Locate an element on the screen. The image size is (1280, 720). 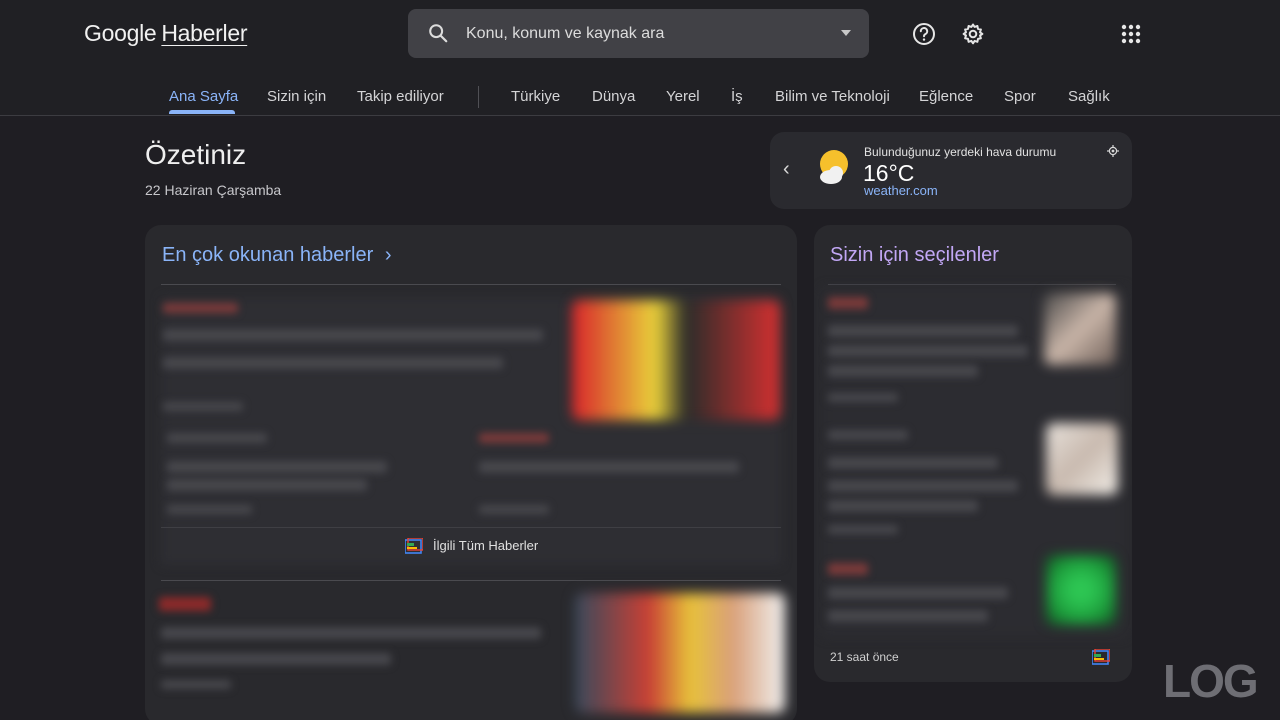
logo-haberler: Haberler is located at coordinates (204, 33).